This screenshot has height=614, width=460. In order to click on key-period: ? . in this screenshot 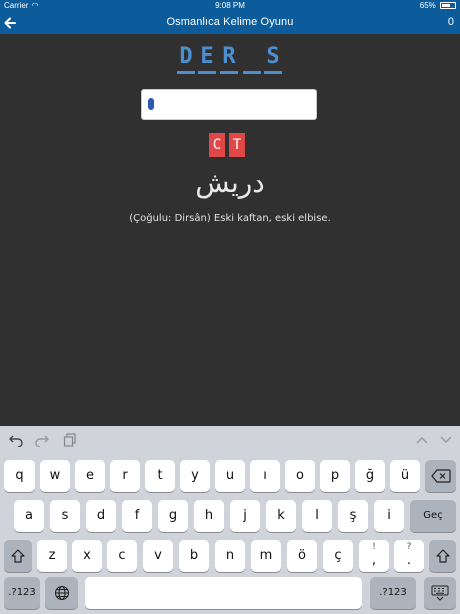, I will do `click(409, 556)`.